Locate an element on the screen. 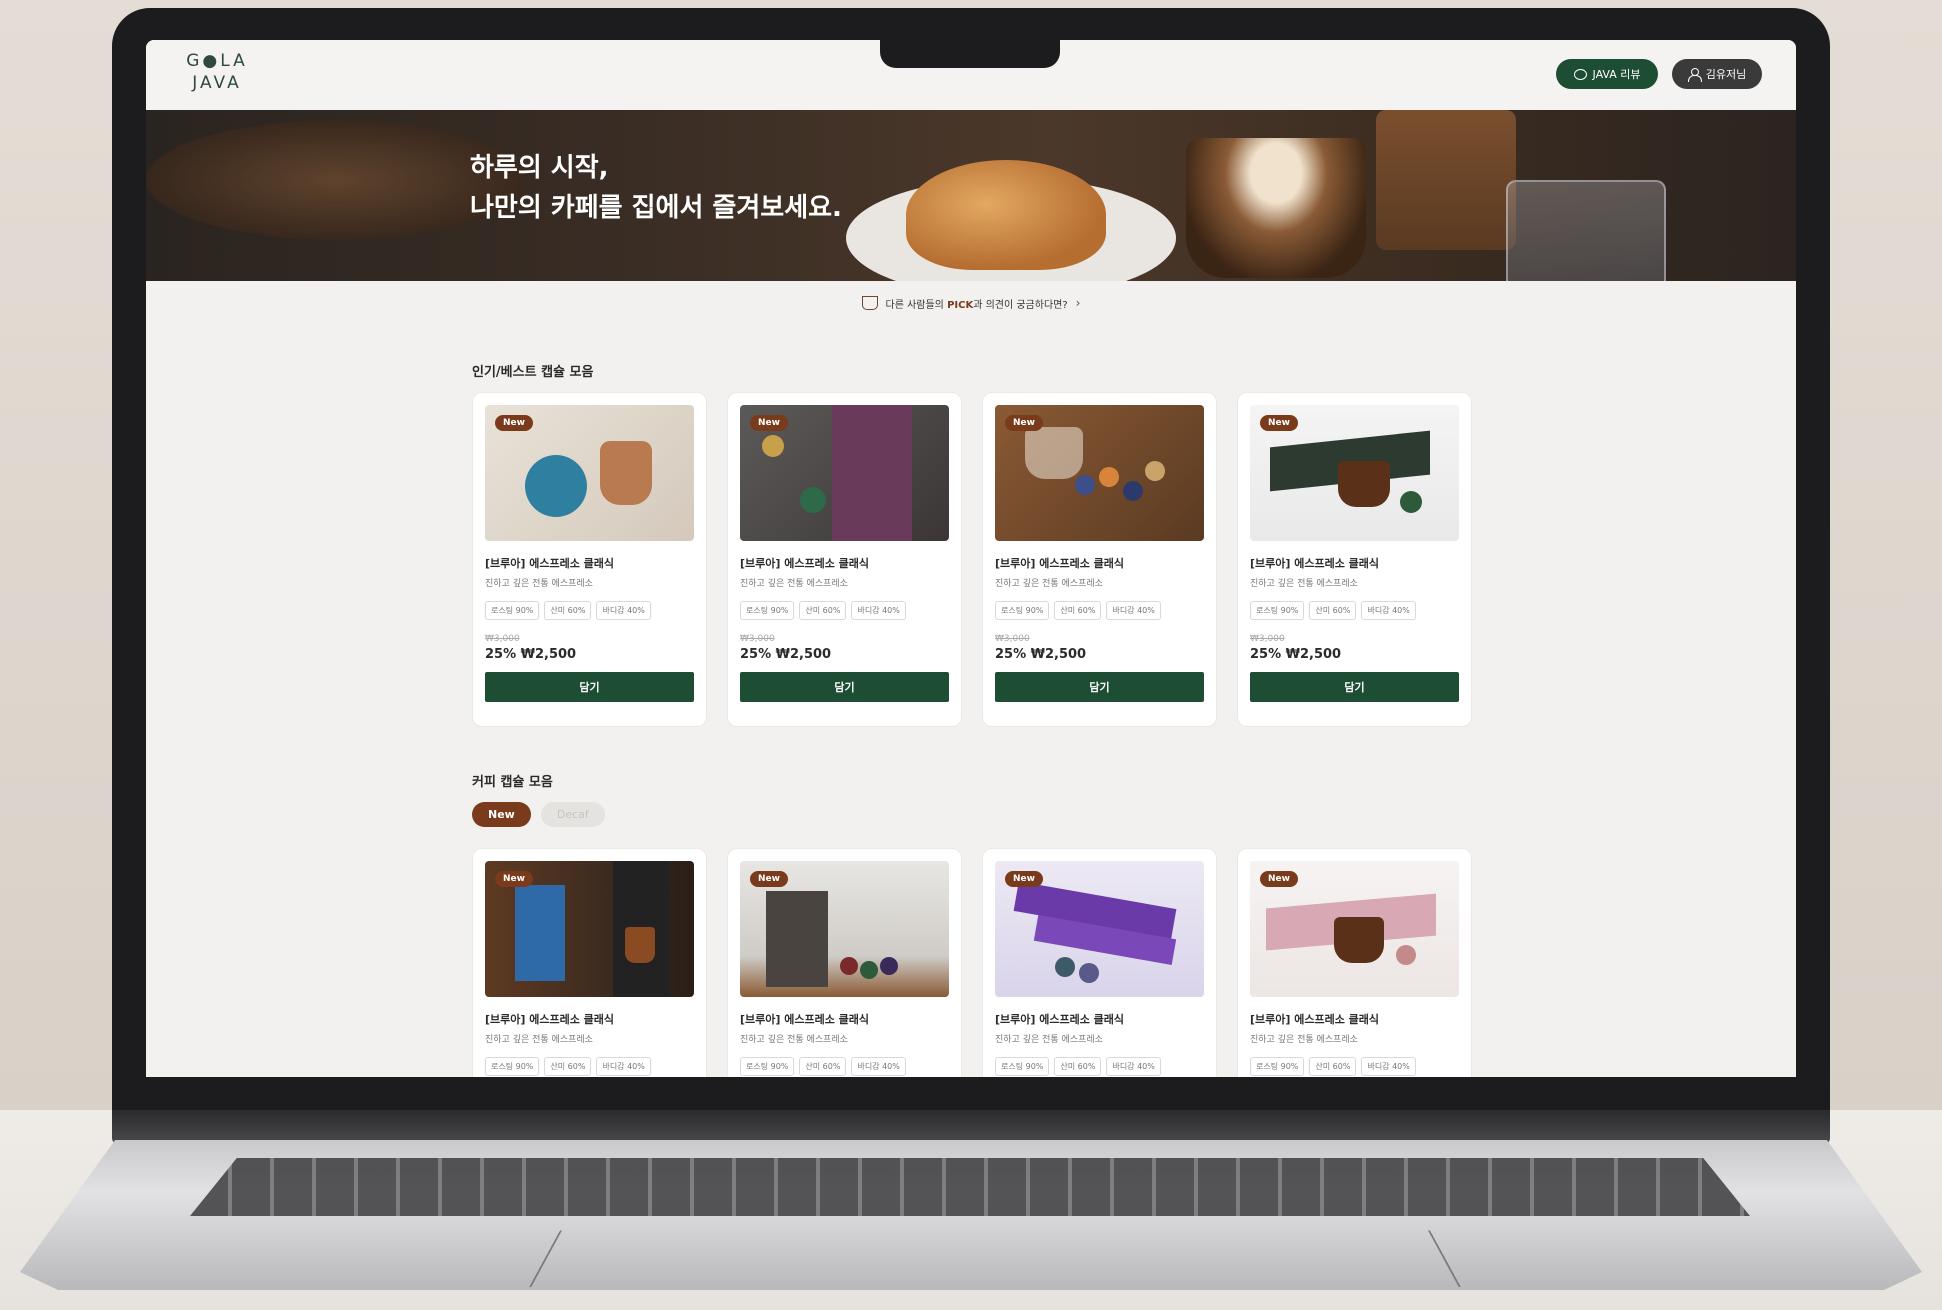  filter-chip-new: New is located at coordinates (501, 814).